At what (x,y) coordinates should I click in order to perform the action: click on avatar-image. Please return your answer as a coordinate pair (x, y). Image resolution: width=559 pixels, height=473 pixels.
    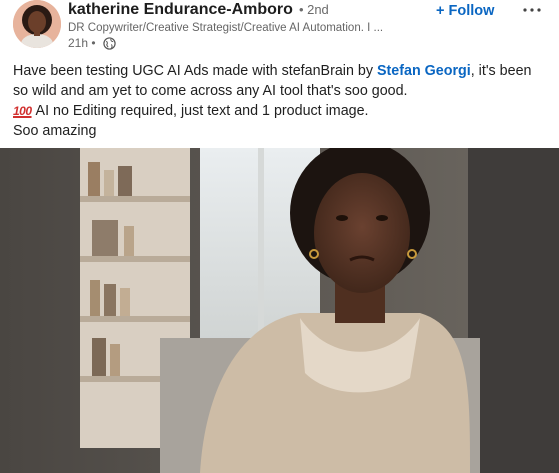
    Looking at the image, I should click on (37, 24).